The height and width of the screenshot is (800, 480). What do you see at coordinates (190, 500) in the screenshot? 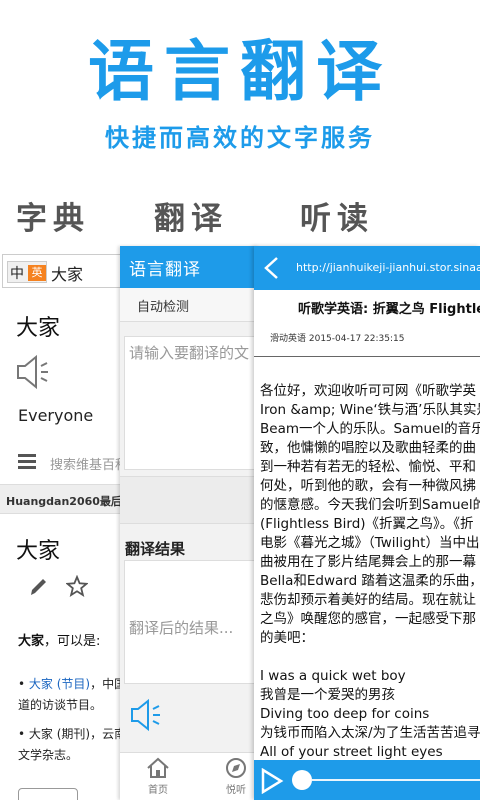
I see `translate-action-strip` at bounding box center [190, 500].